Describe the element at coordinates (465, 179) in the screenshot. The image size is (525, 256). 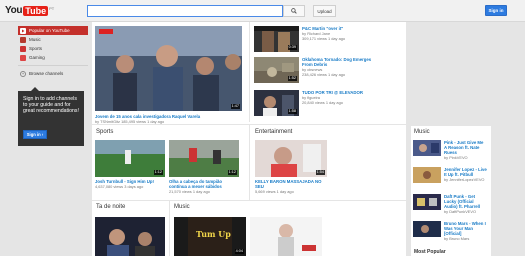
I see `channel-name: by JenniferLopezVEVO` at that location.